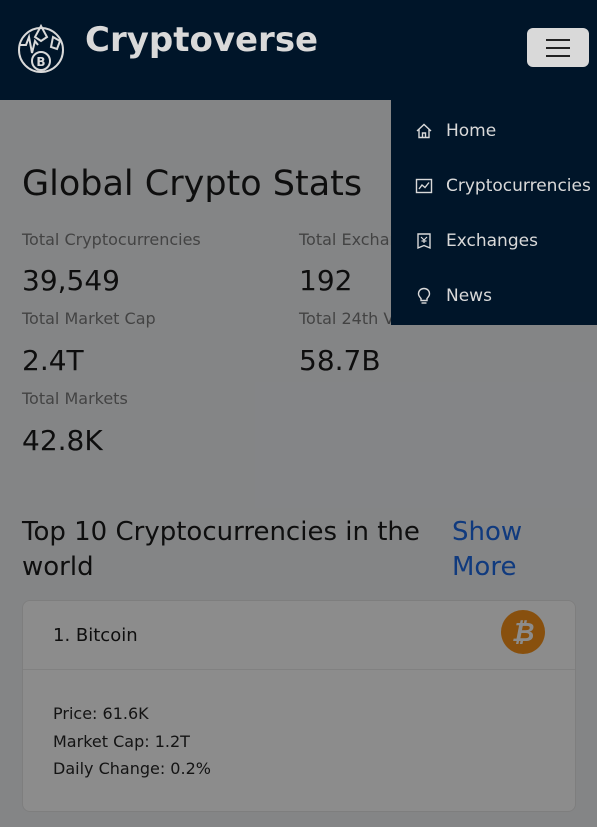 This screenshot has width=597, height=827. I want to click on chart-icon, so click(424, 185).